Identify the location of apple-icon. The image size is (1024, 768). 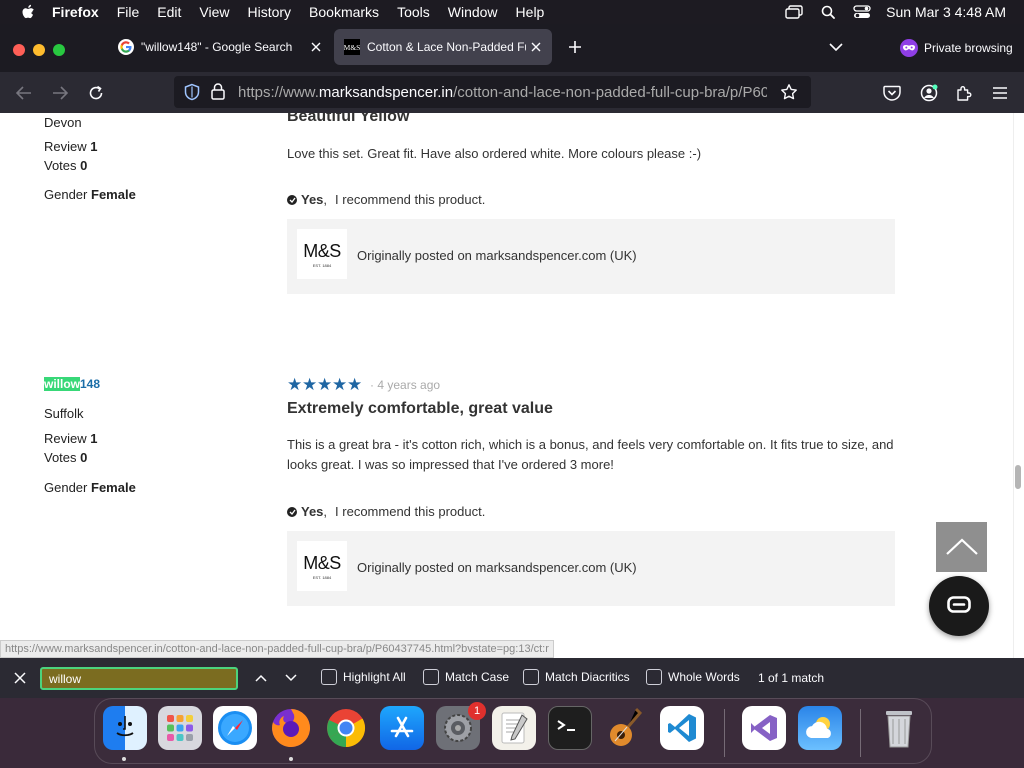
(28, 12).